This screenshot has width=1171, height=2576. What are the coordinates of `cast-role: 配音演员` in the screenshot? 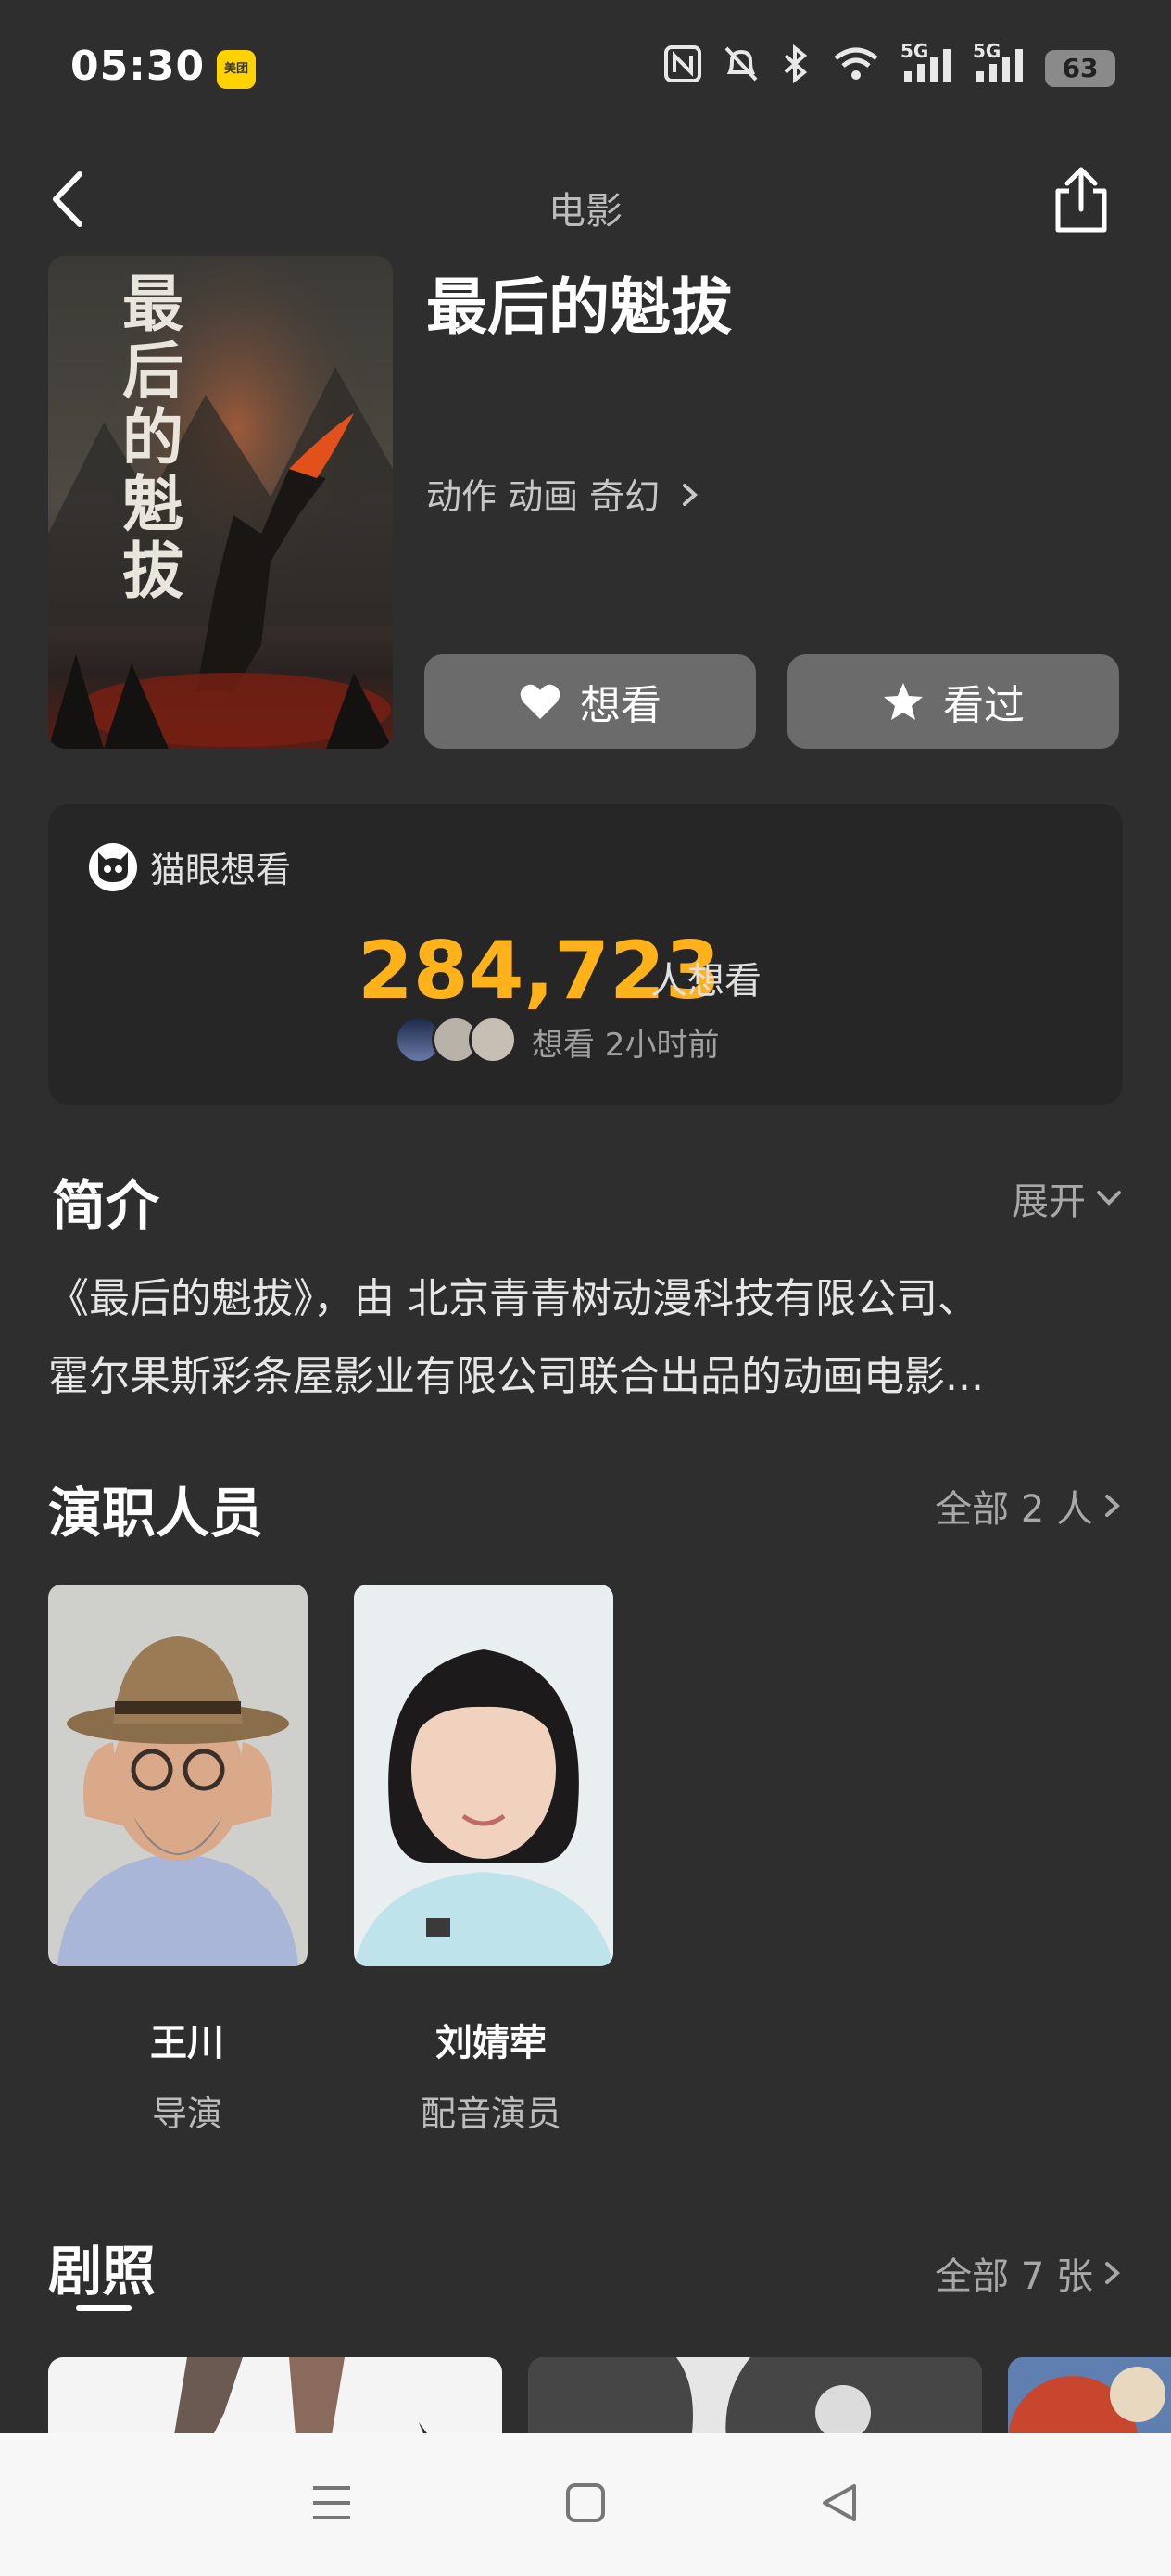 It's located at (491, 2113).